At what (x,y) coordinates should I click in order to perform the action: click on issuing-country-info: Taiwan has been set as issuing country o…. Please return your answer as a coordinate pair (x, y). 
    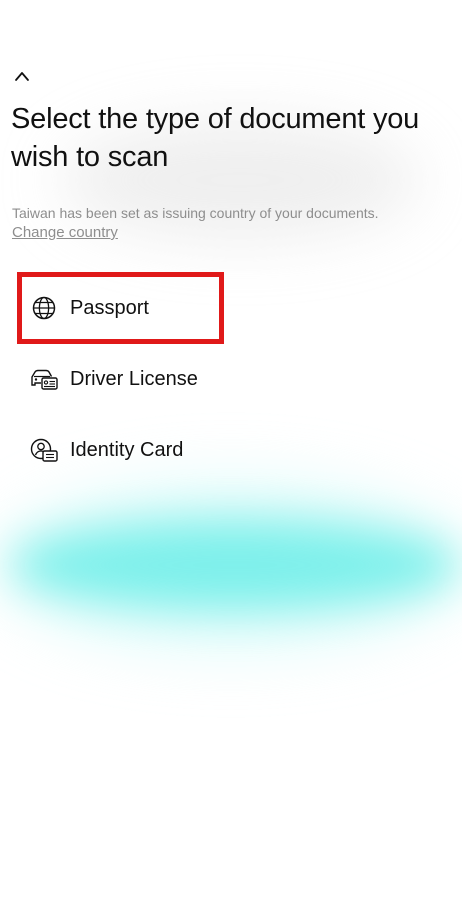
    Looking at the image, I should click on (195, 213).